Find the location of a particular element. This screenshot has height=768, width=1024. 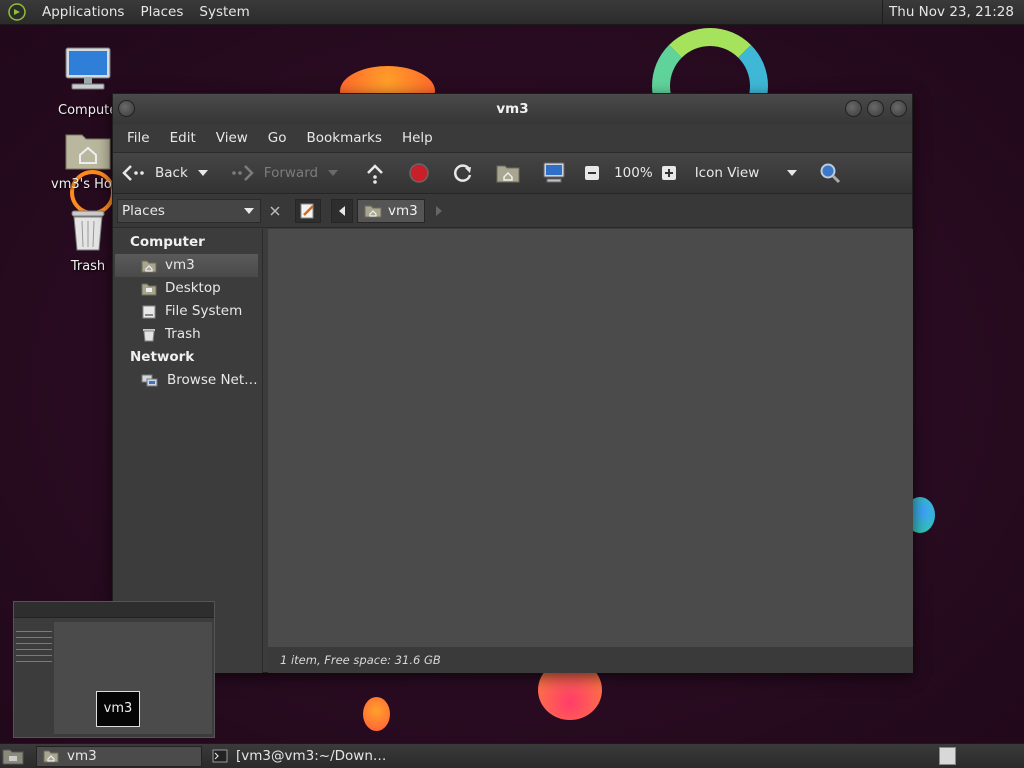

side-pane-select: Places is located at coordinates (189, 210).